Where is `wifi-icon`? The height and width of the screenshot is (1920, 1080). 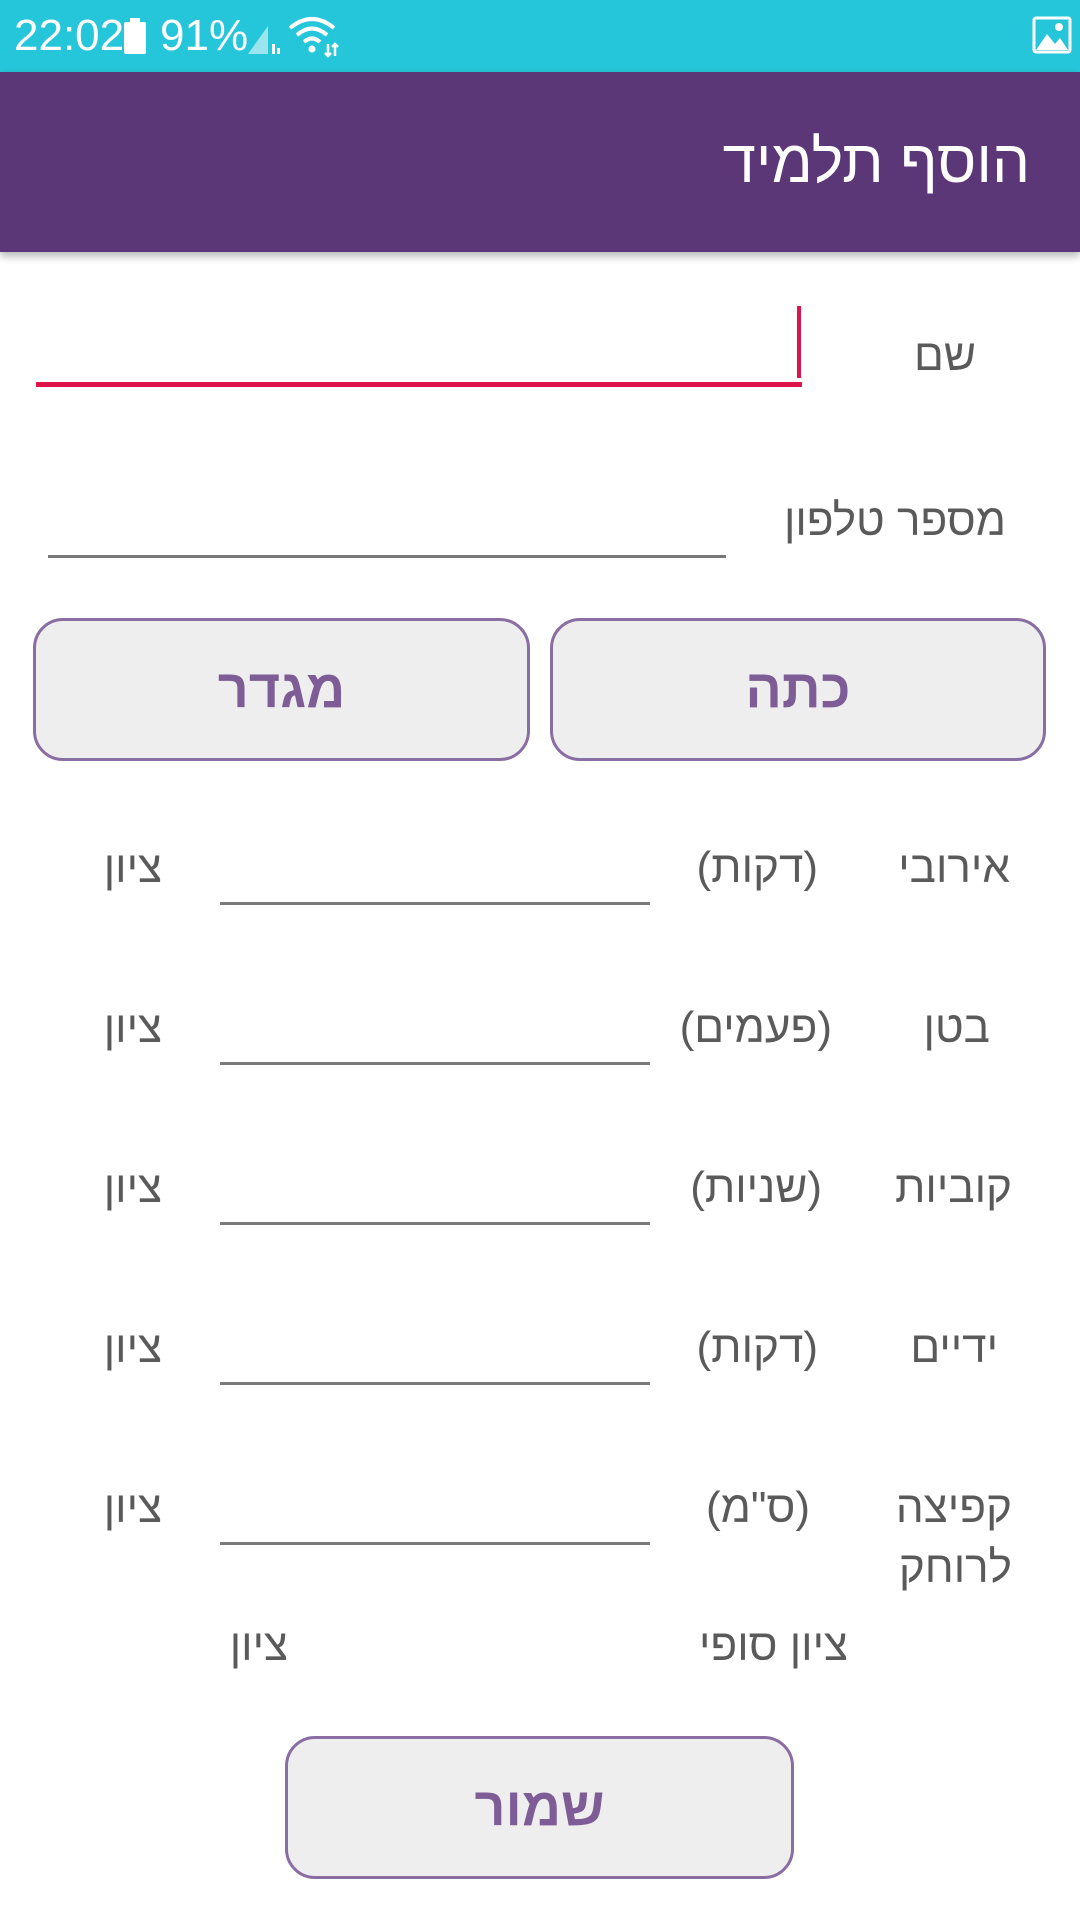 wifi-icon is located at coordinates (313, 37).